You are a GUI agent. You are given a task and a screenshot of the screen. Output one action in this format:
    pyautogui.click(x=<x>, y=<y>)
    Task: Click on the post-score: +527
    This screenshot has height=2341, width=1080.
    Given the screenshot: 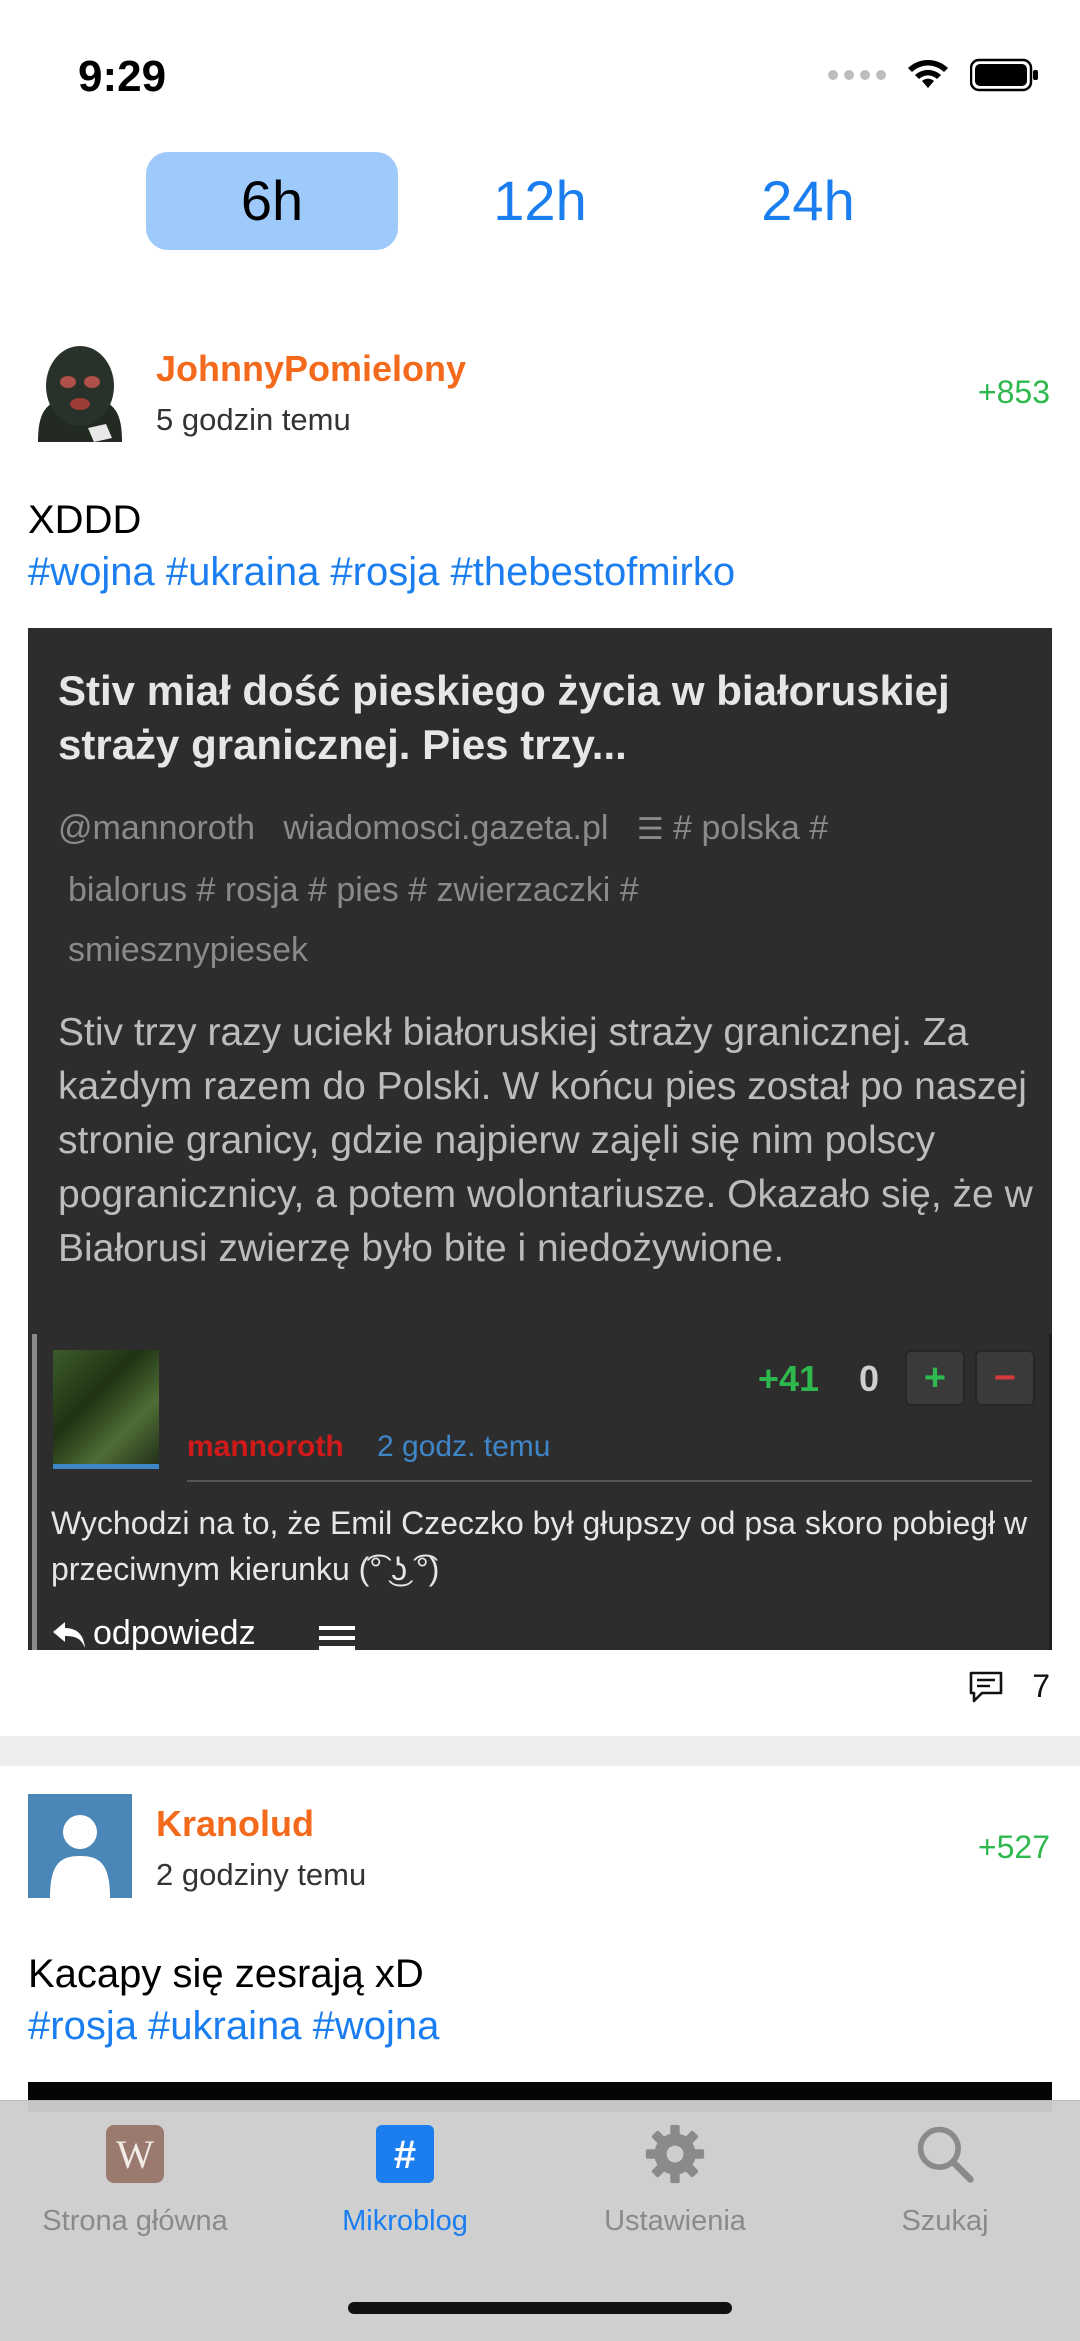 What is the action you would take?
    pyautogui.click(x=1014, y=1847)
    